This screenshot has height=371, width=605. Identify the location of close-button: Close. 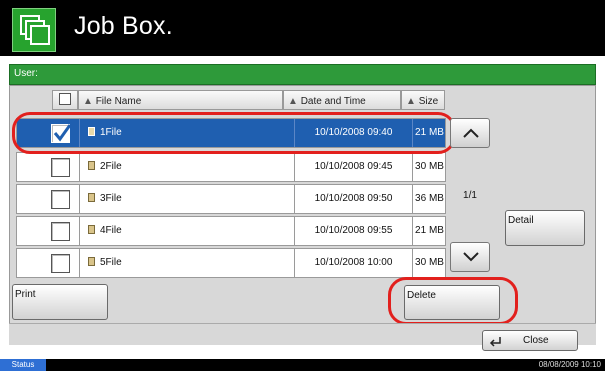
(530, 340).